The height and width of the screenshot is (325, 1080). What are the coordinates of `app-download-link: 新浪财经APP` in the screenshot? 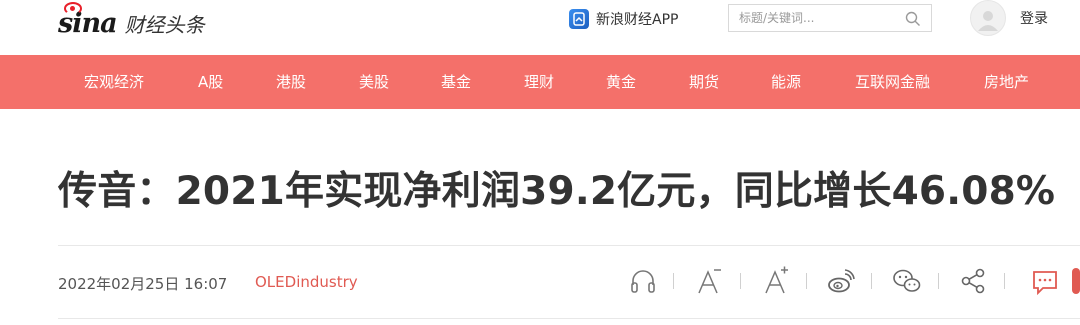 It's located at (623, 19).